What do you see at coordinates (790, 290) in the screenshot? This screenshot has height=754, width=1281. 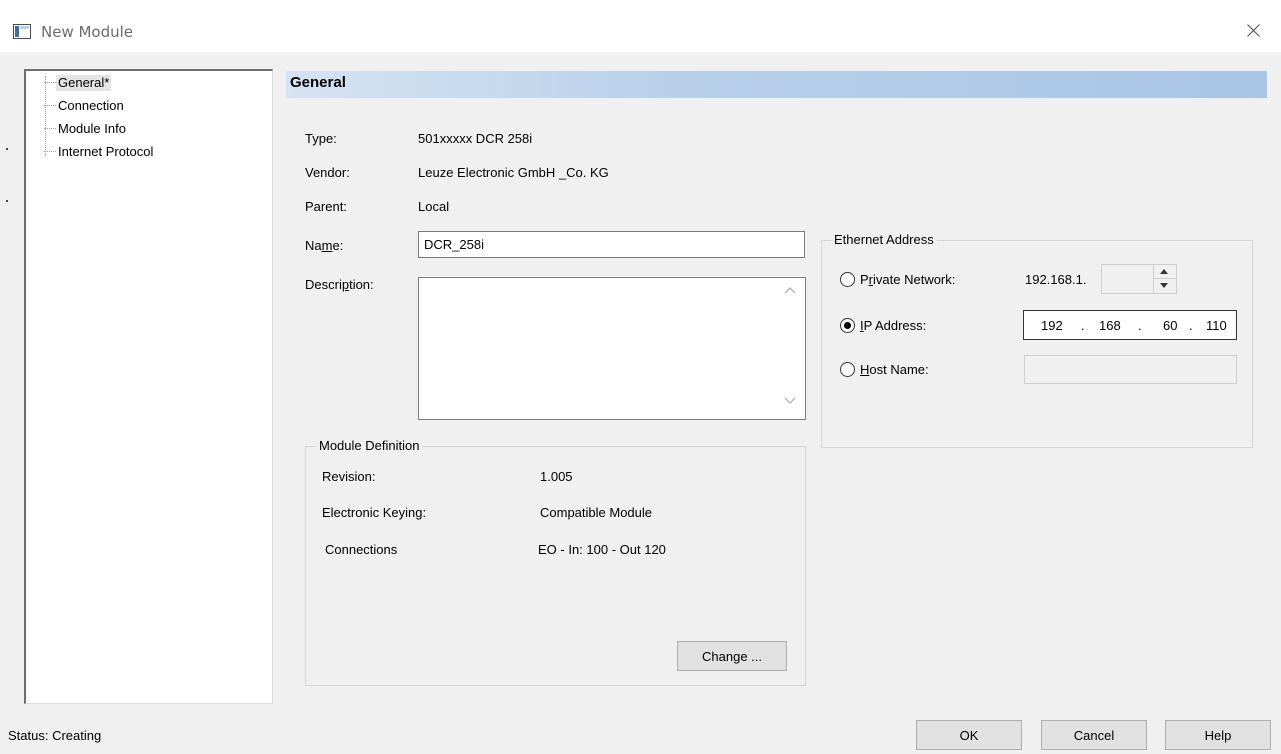 I see `scroll-up-icon` at bounding box center [790, 290].